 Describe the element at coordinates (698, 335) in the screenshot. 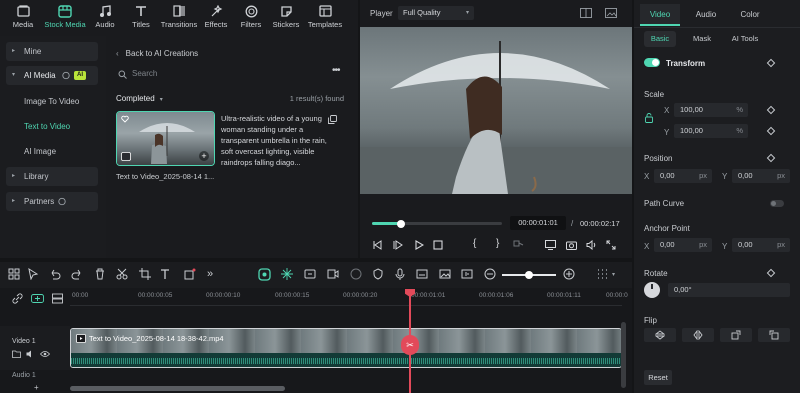

I see `flip-horizontal-button` at that location.